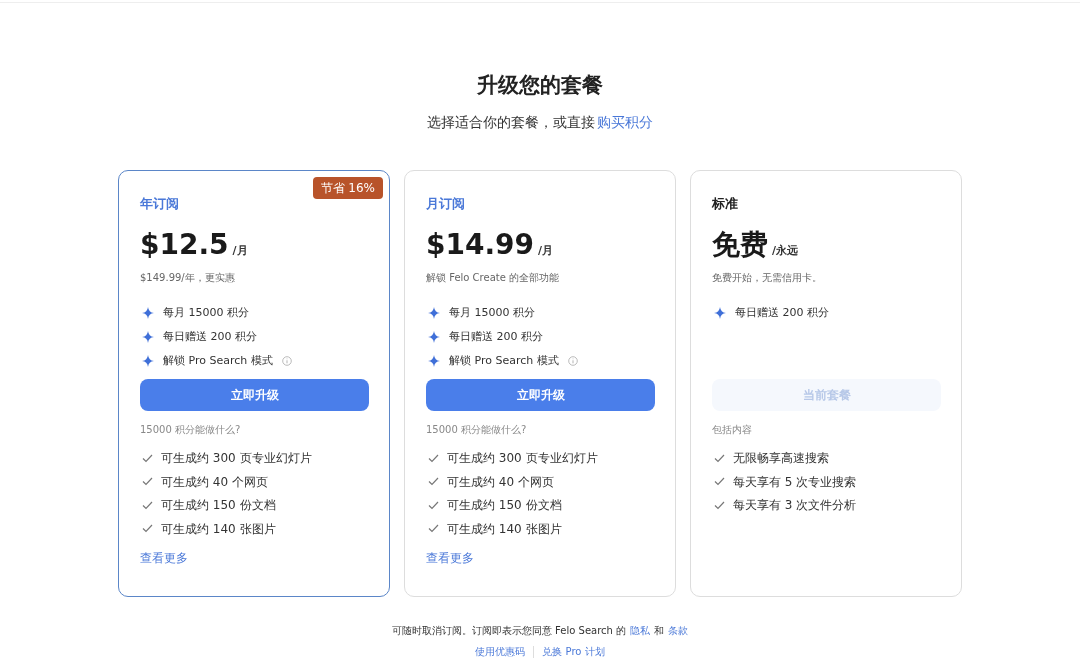  What do you see at coordinates (767, 278) in the screenshot?
I see `plan-note: 免费开始，无需信用卡。` at bounding box center [767, 278].